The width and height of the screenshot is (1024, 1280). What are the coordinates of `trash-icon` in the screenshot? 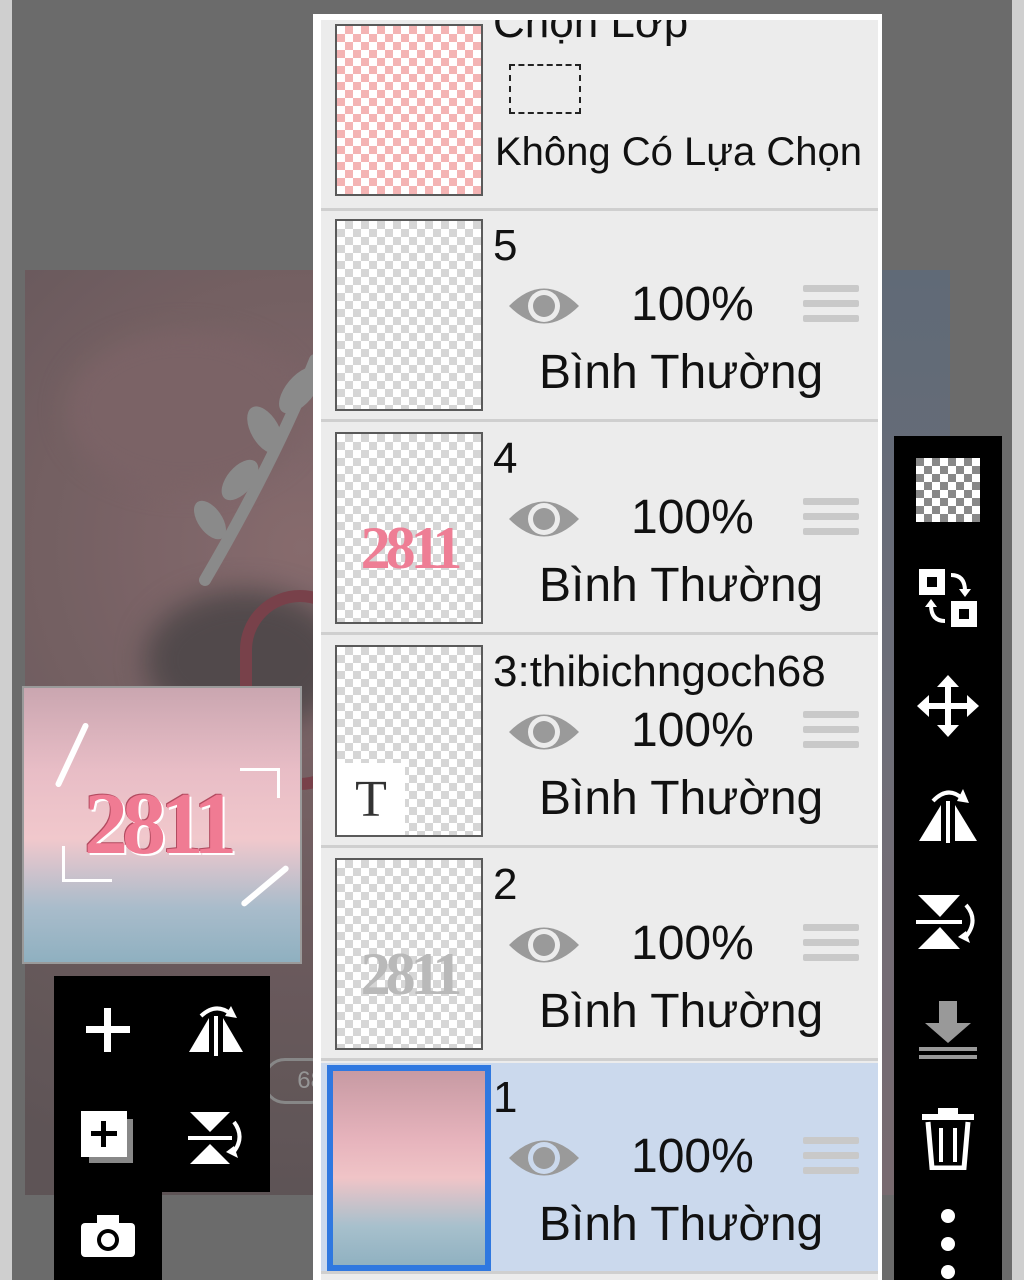 It's located at (948, 1139).